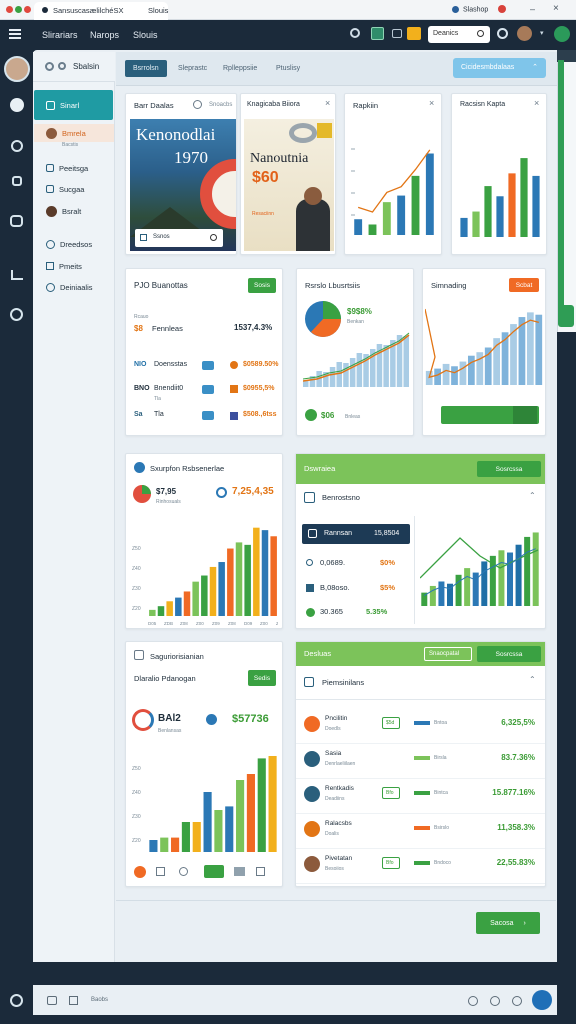 This screenshot has width=576, height=1024. Describe the element at coordinates (16, 275) in the screenshot. I see `nav-chart` at that location.